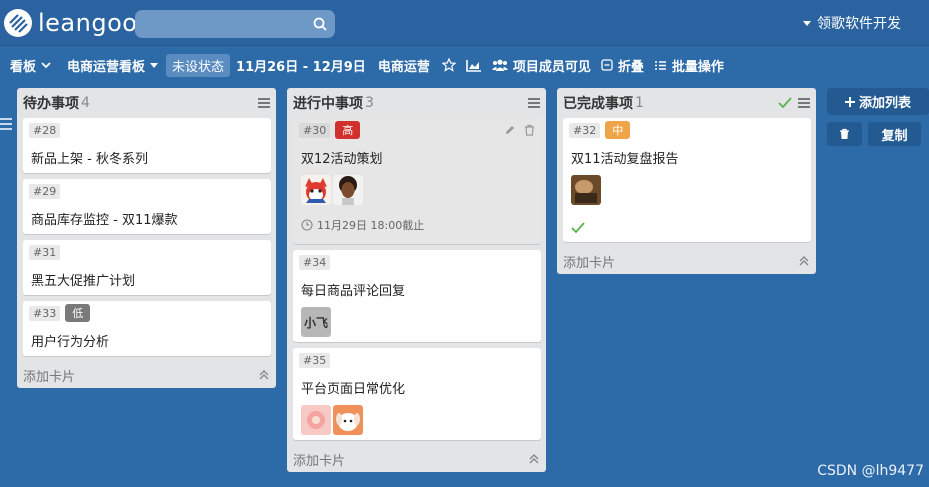 The width and height of the screenshot is (929, 487). I want to click on card-number: #35, so click(315, 360).